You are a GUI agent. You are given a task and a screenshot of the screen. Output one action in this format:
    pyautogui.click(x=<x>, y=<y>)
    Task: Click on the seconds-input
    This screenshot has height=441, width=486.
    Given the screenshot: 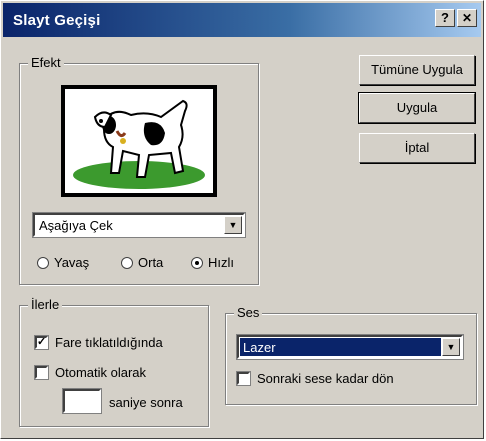 What is the action you would take?
    pyautogui.click(x=82, y=401)
    